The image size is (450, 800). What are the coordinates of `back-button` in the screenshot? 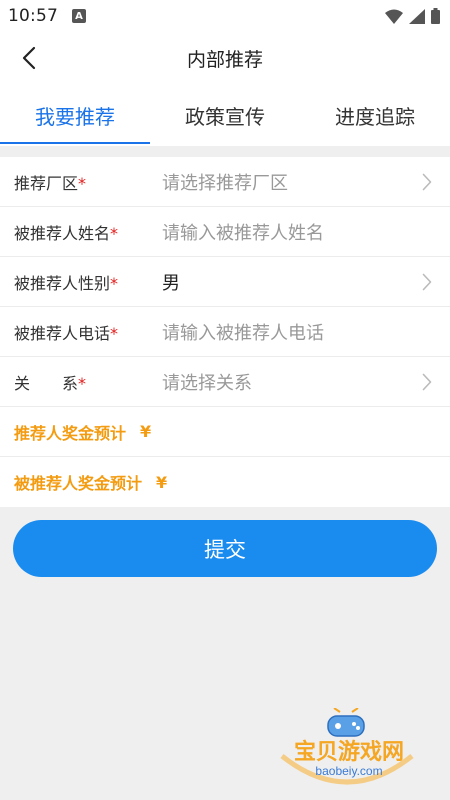 It's located at (29, 58).